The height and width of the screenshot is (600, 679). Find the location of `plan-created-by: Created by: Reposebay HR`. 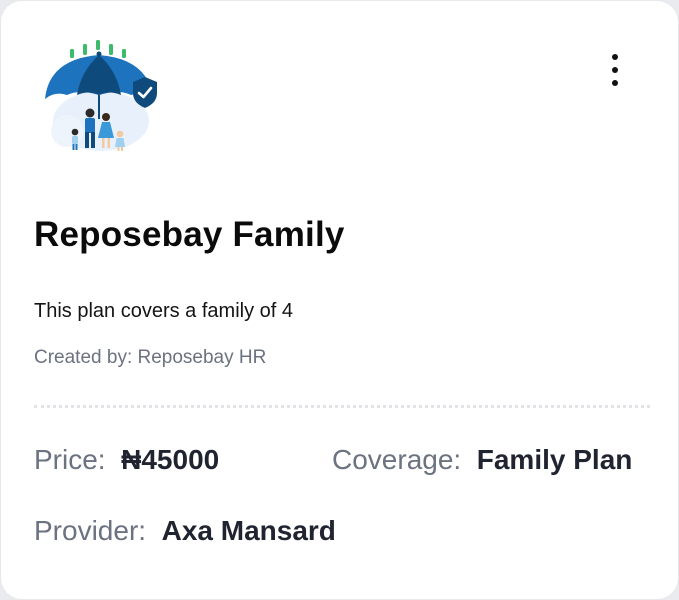

plan-created-by: Created by: Reposebay HR is located at coordinates (150, 357).